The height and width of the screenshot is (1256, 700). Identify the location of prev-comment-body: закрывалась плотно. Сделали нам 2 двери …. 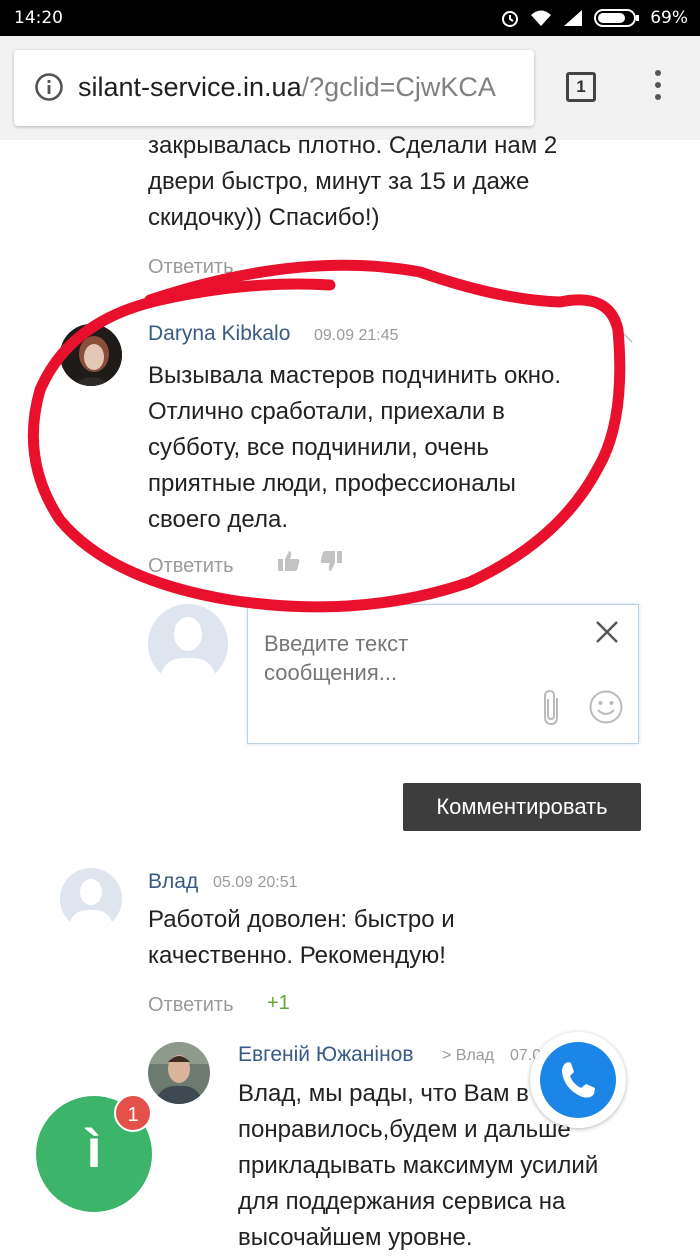
(352, 182).